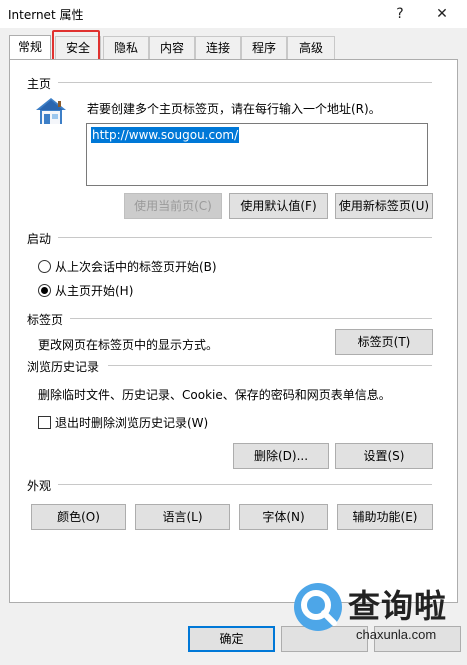  I want to click on window-title: Internet 属性, so click(46, 15).